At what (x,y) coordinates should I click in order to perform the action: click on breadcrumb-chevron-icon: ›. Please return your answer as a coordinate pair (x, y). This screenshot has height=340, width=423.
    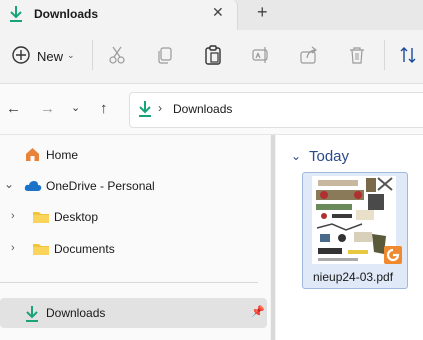
    Looking at the image, I should click on (160, 108).